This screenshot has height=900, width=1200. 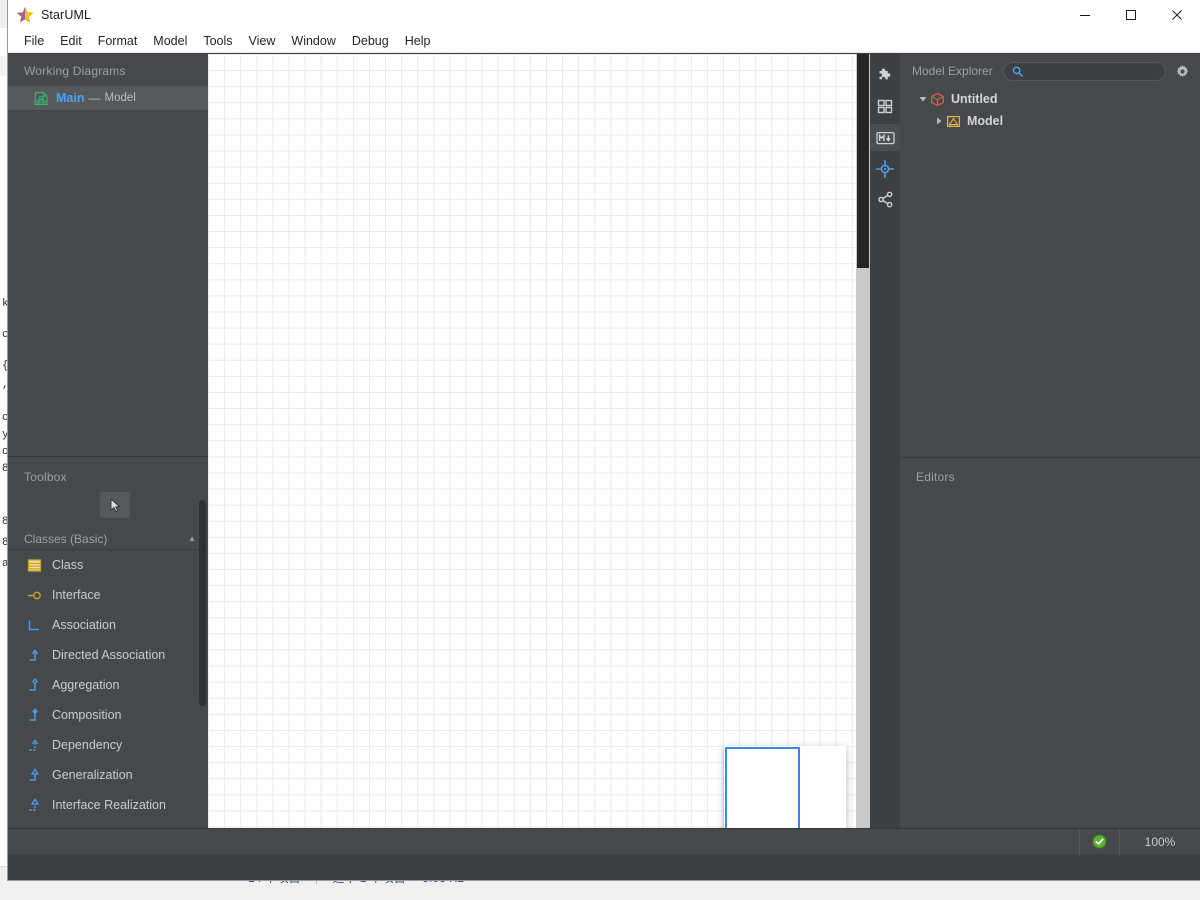 I want to click on tool-item-interface: Interface, so click(x=108, y=595).